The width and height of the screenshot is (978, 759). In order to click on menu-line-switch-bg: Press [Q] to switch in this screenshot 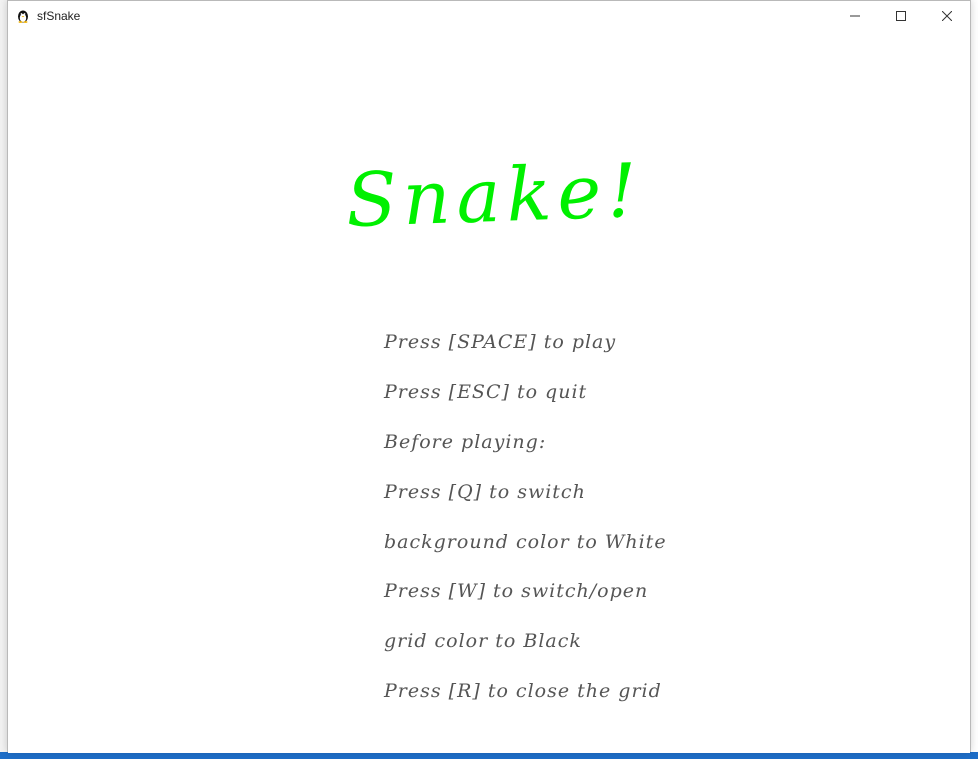, I will do `click(485, 492)`.